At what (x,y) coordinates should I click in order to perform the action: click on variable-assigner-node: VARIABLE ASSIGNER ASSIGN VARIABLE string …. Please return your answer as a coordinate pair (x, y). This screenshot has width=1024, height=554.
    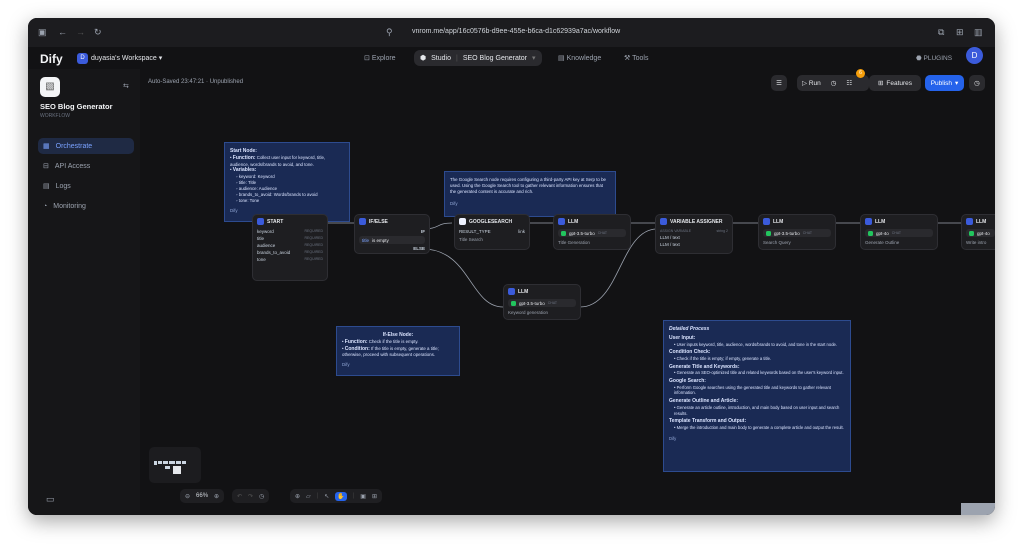
    Looking at the image, I should click on (694, 234).